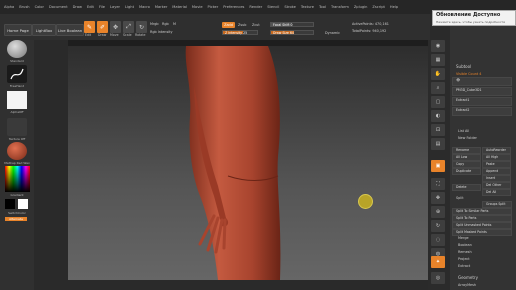 The image size is (516, 290). I want to click on menu-item: Zscript, so click(378, 7).